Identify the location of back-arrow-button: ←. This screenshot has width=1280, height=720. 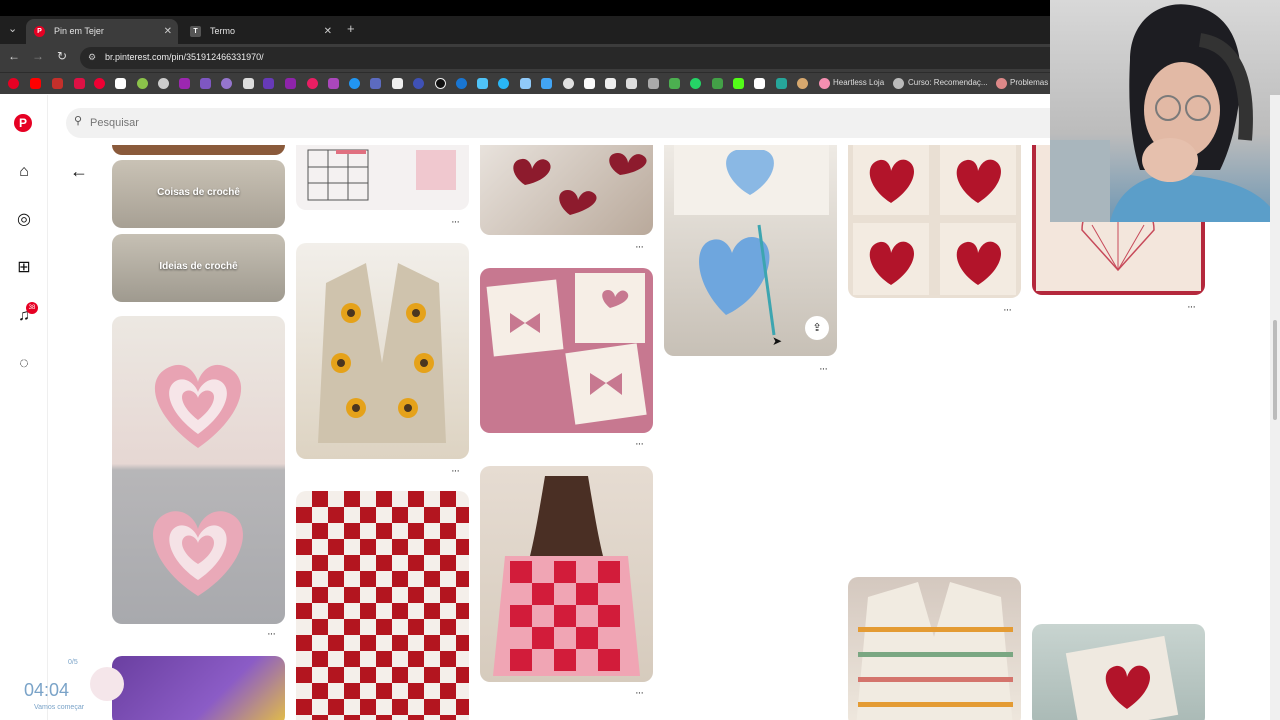
(79, 171).